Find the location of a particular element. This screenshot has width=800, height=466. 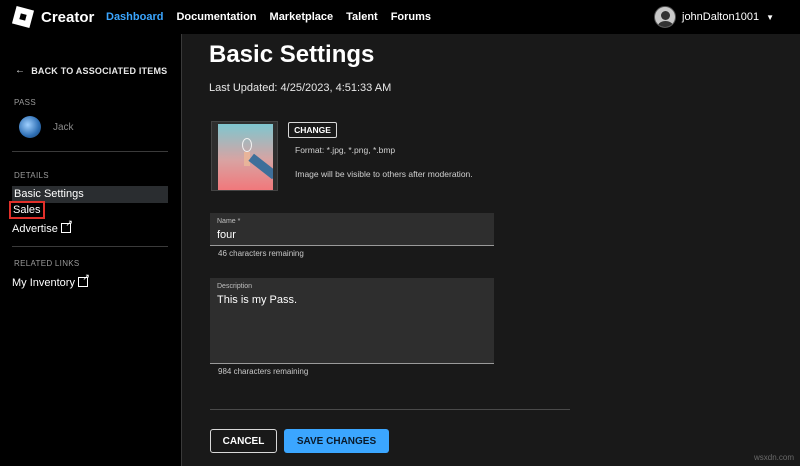

name-field-label: Name * is located at coordinates (229, 221).